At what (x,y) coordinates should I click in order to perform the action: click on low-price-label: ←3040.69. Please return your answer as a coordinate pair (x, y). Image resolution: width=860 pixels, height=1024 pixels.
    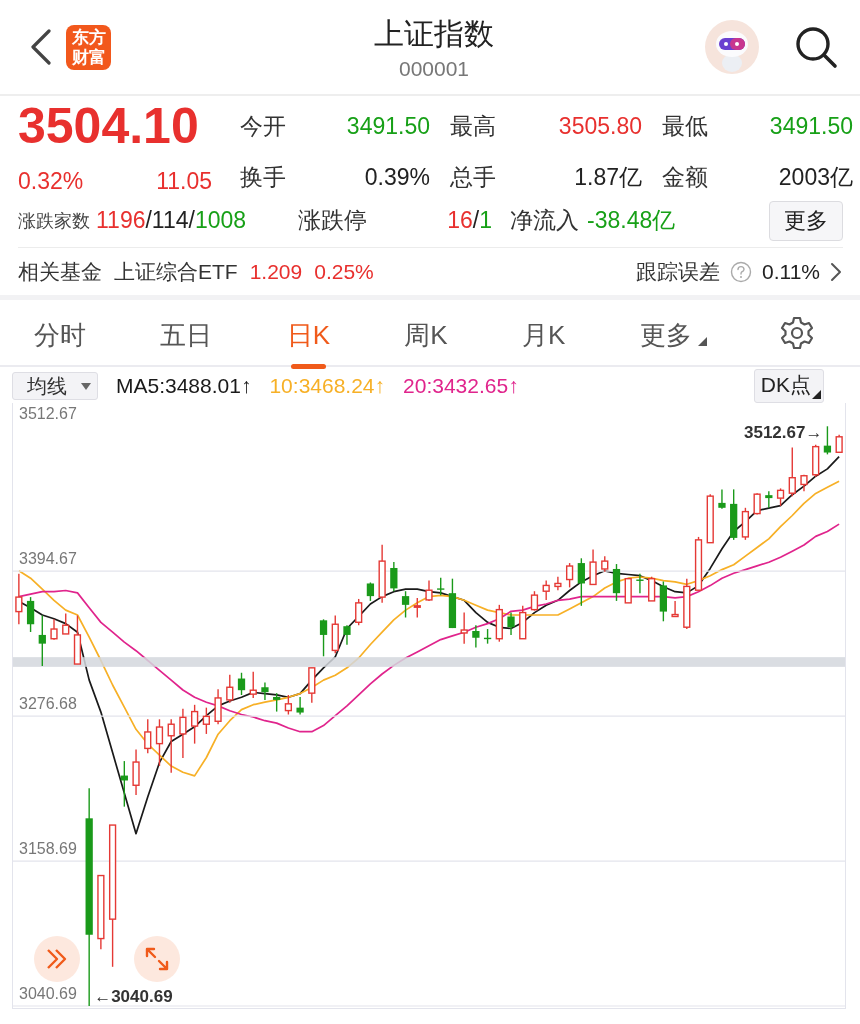
    Looking at the image, I should click on (133, 996).